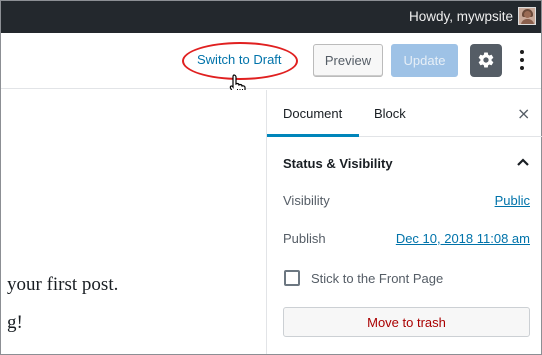 The width and height of the screenshot is (542, 355). Describe the element at coordinates (527, 21) in the screenshot. I see `avatar-body` at that location.